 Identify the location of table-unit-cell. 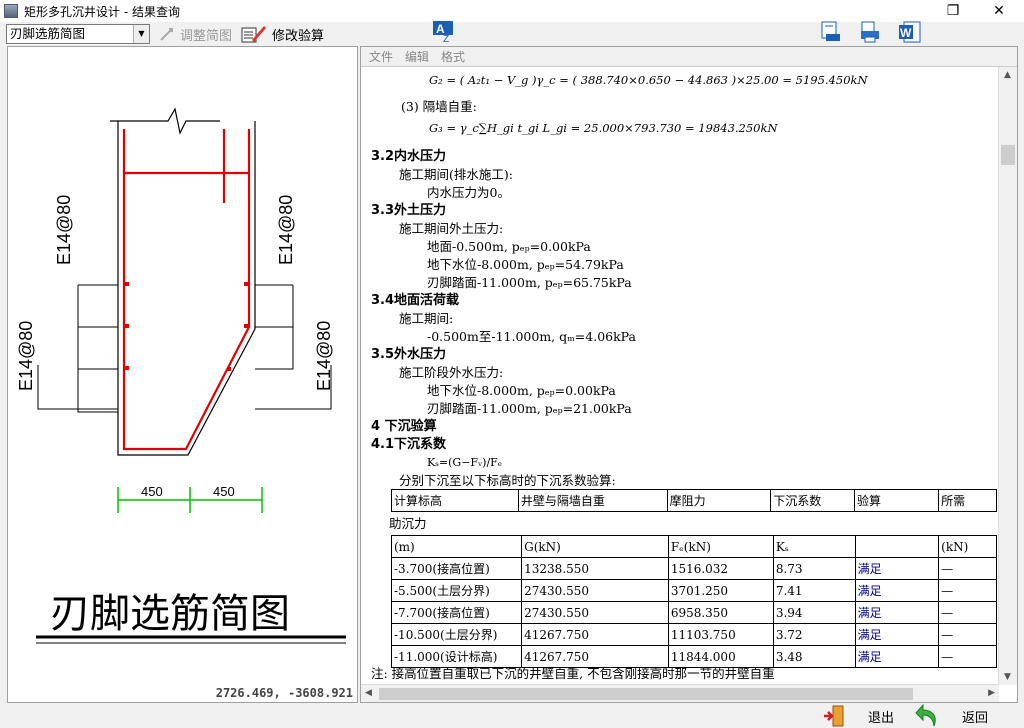
(897, 546).